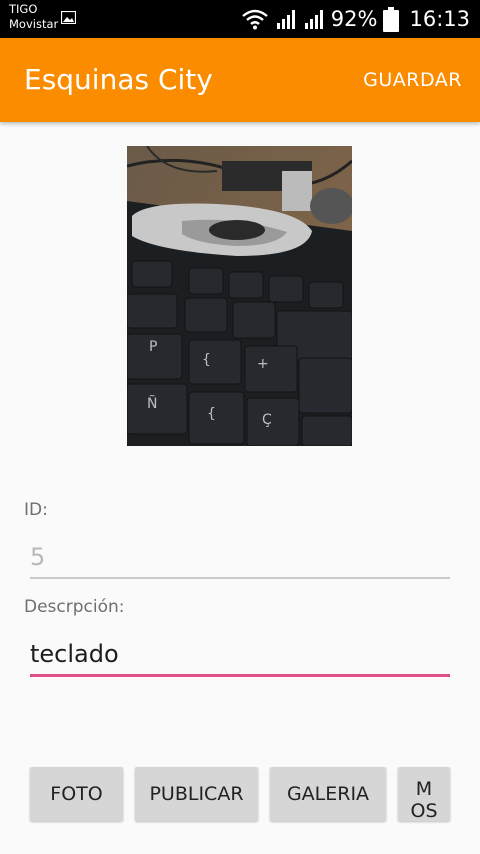  I want to click on svg-text: Ç, so click(267, 420).